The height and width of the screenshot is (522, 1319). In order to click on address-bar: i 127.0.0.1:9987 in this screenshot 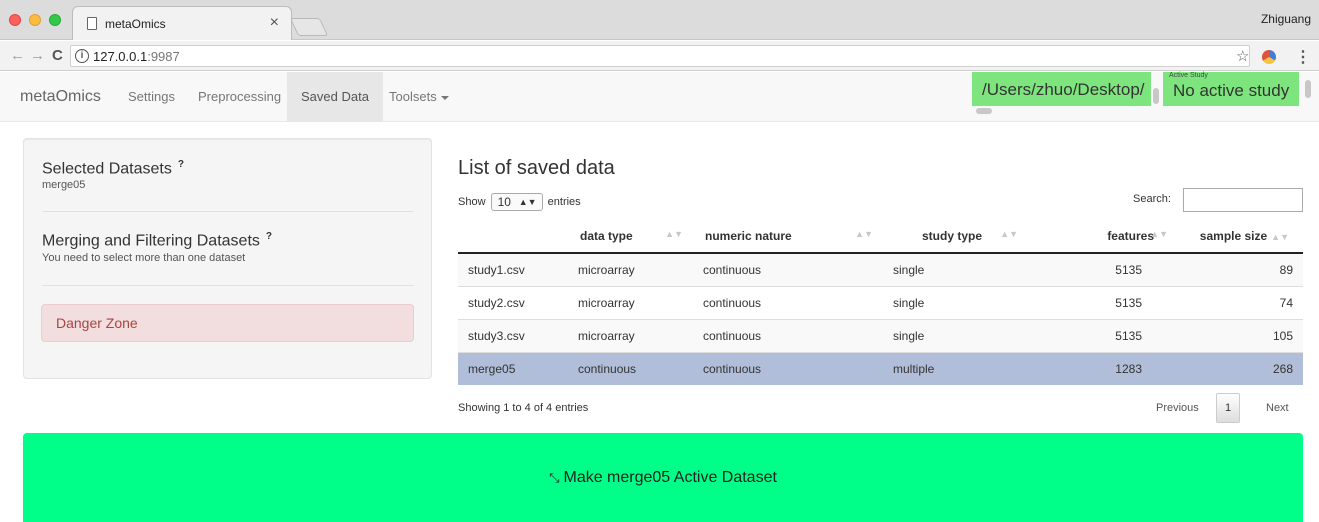, I will do `click(660, 56)`.